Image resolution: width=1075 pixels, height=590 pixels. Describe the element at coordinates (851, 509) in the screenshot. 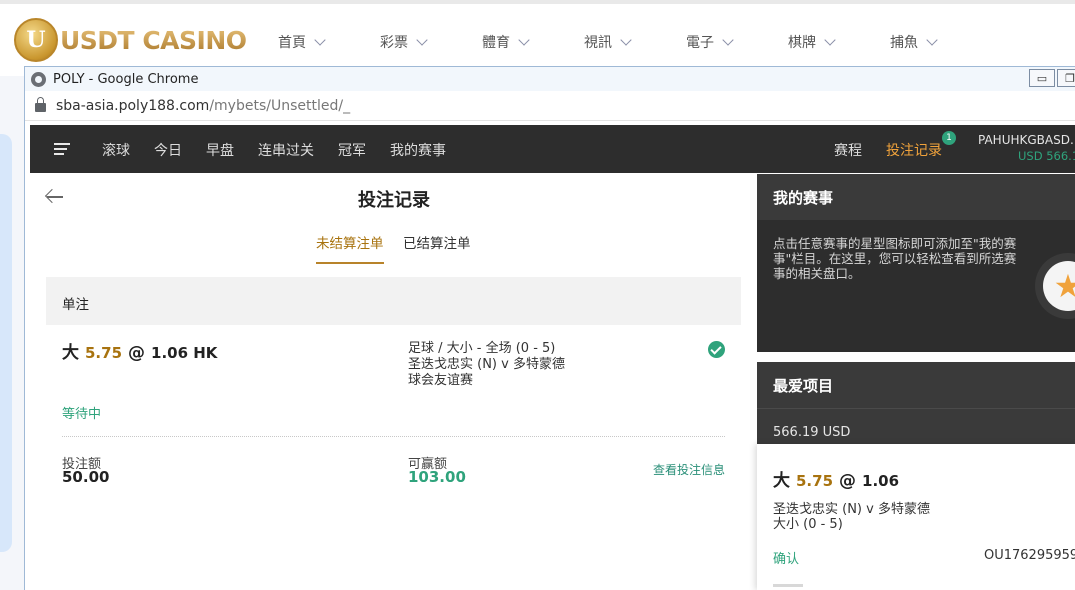

I see `favorite-match: 圣迭戈忠实 (N) v 多特蒙德` at that location.